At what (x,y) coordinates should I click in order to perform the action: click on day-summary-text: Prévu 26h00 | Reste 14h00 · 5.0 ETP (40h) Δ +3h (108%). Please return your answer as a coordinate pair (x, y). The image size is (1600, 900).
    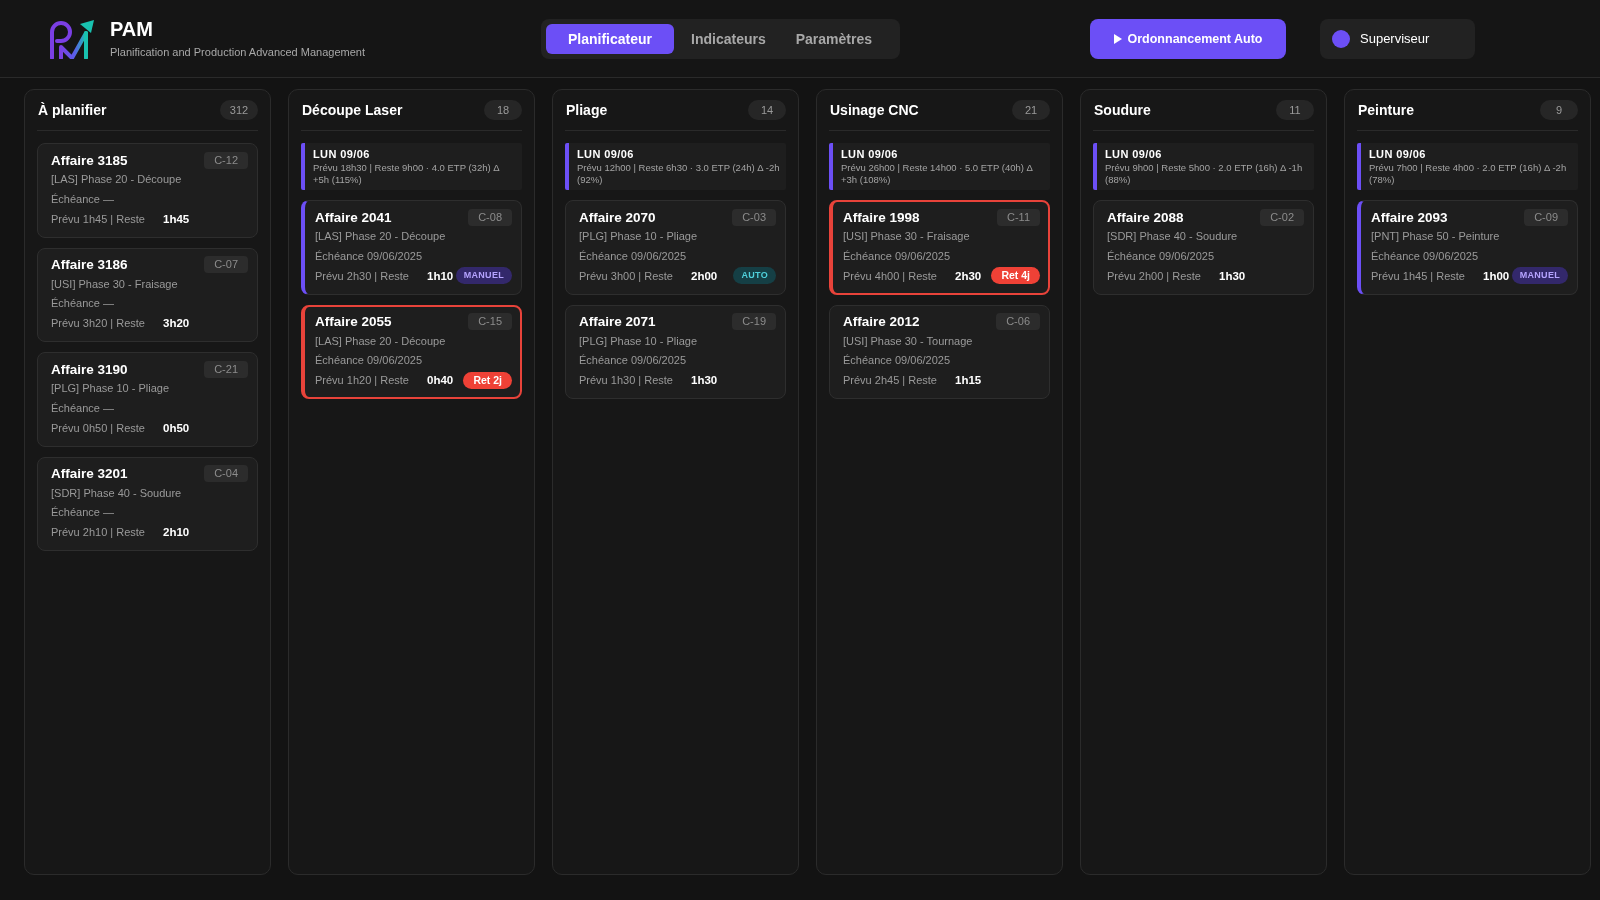
    Looking at the image, I should click on (937, 174).